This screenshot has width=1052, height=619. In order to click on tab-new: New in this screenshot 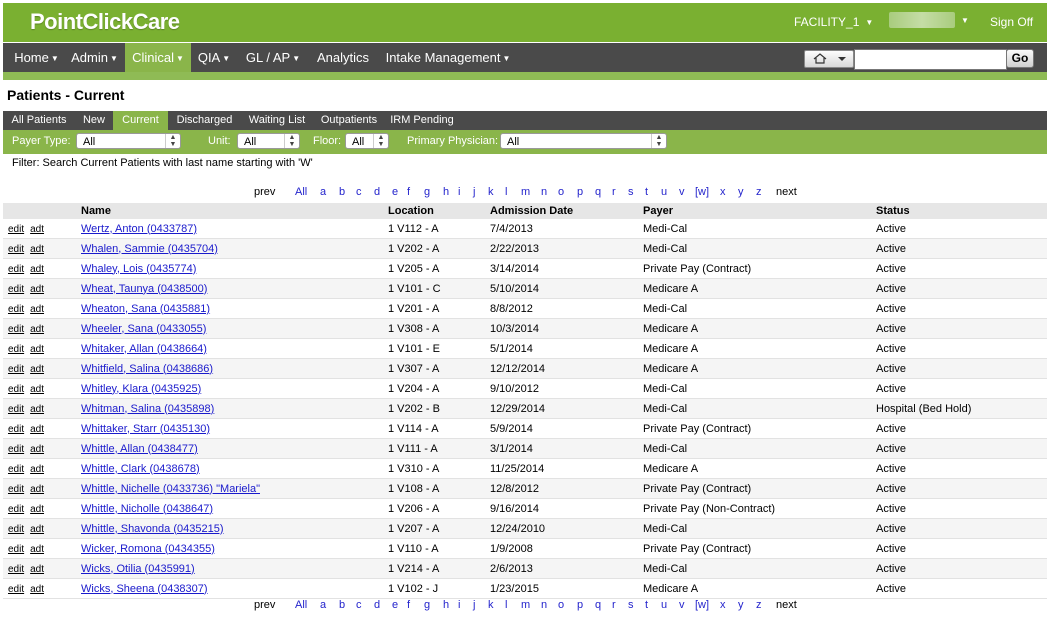, I will do `click(94, 120)`.